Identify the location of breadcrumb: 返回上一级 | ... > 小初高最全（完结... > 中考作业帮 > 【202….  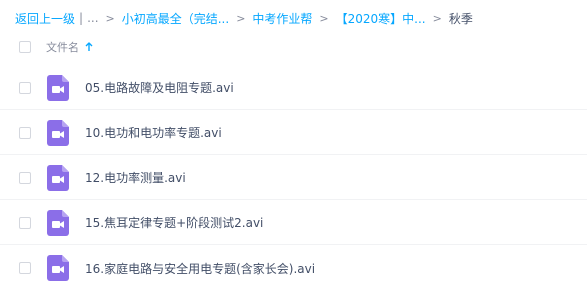
(244, 18).